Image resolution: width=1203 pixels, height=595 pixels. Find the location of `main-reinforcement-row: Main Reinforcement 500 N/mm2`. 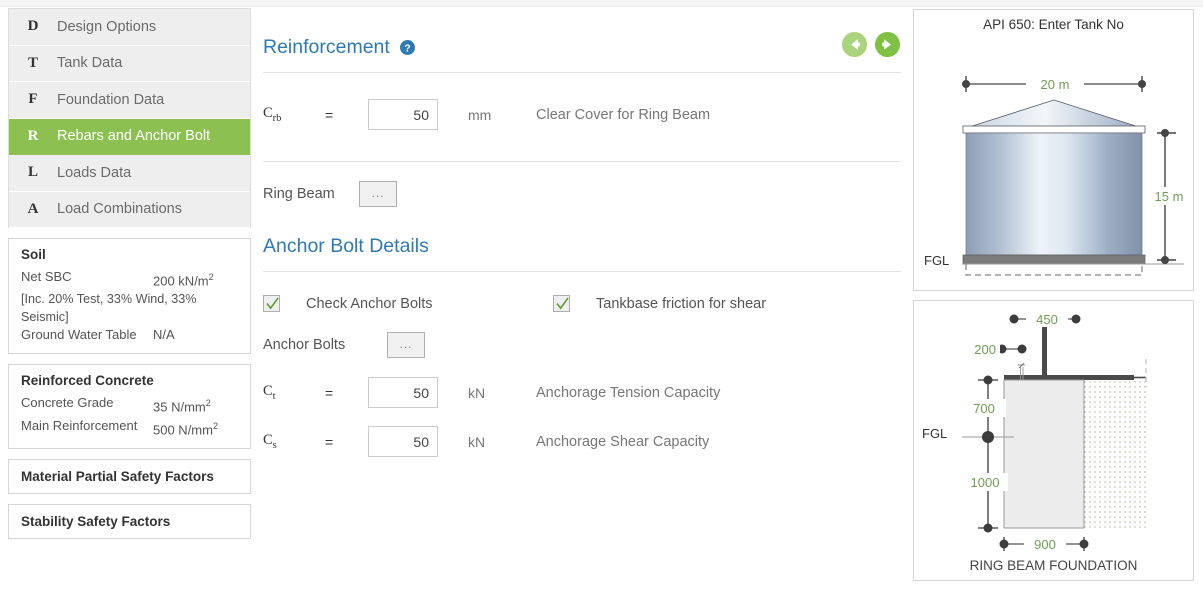

main-reinforcement-row: Main Reinforcement 500 N/mm2 is located at coordinates (129, 428).